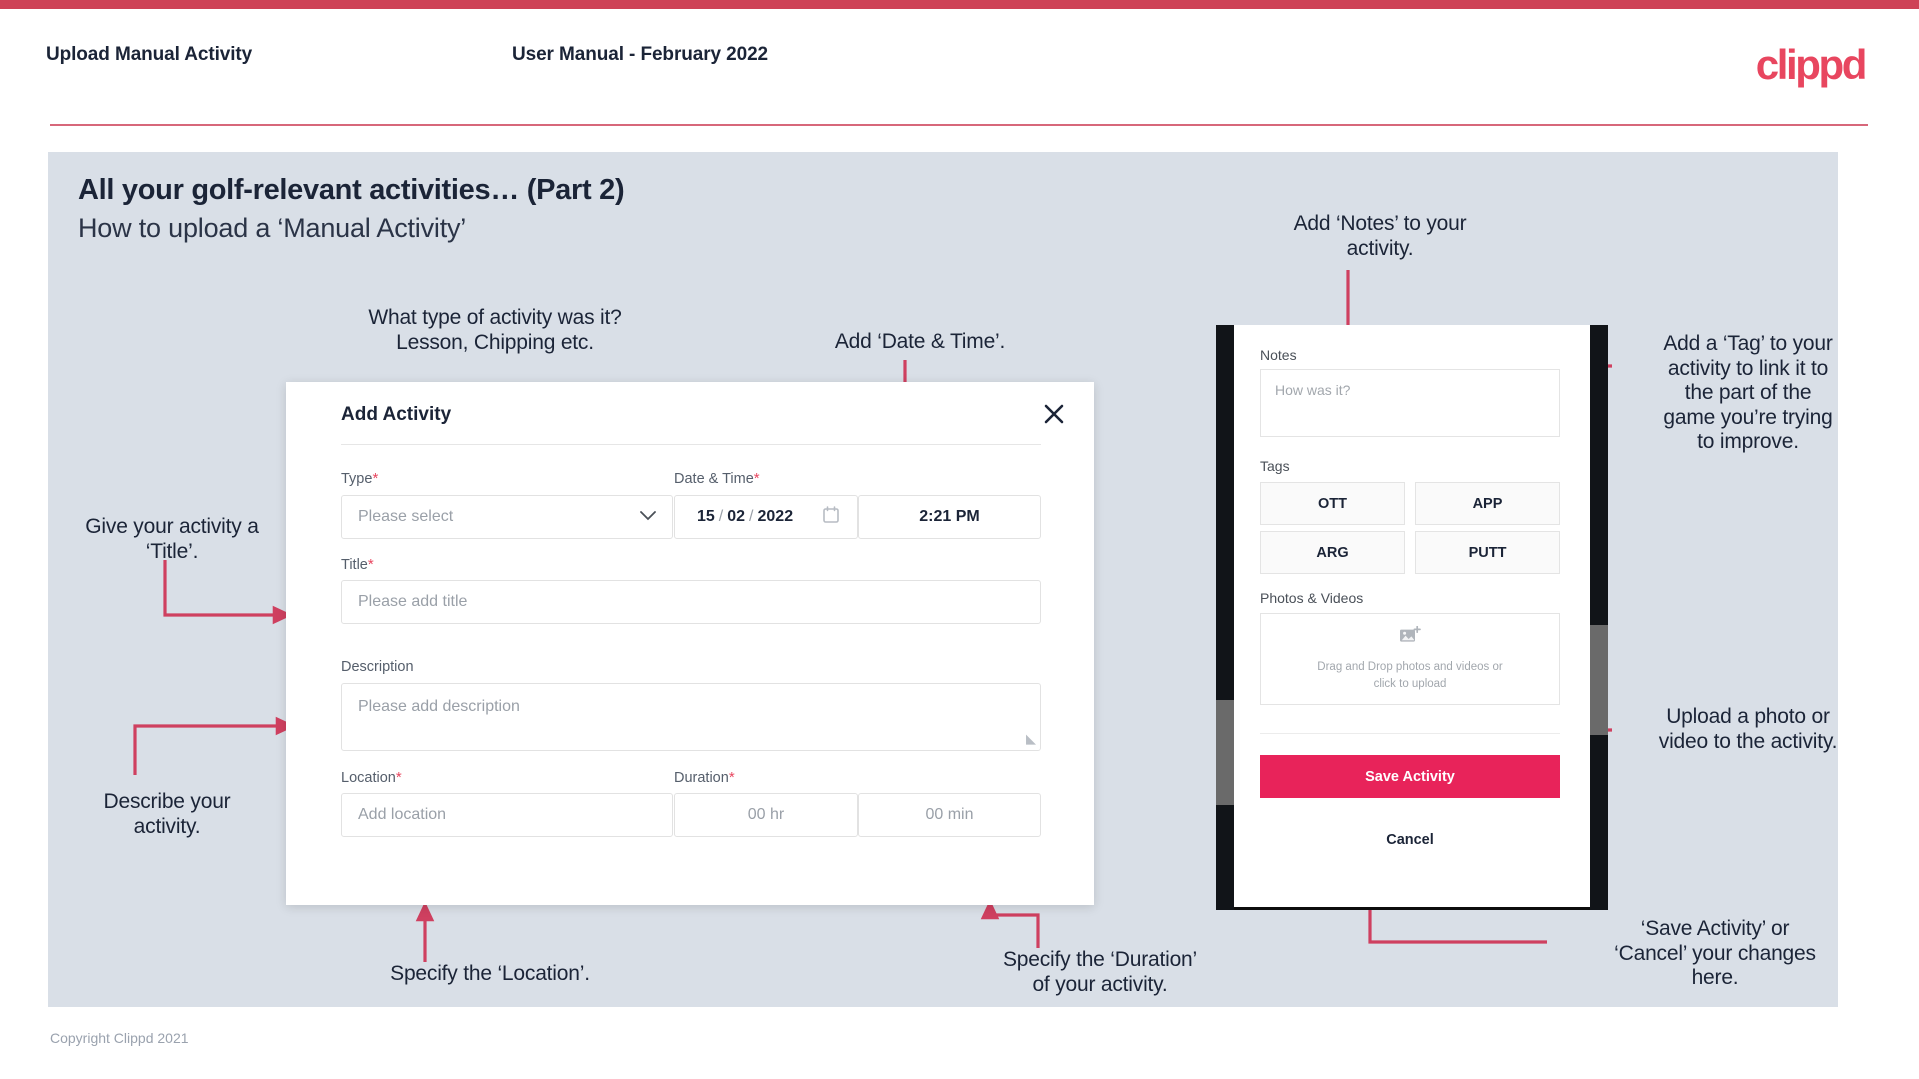  What do you see at coordinates (1487, 552) in the screenshot?
I see `tag-button-putt: PUTT` at bounding box center [1487, 552].